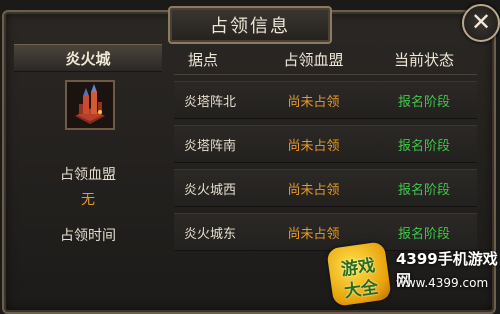 The image size is (500, 314). I want to click on table-row: 炎火城西 尚未占领 报名阶段, so click(325, 188).